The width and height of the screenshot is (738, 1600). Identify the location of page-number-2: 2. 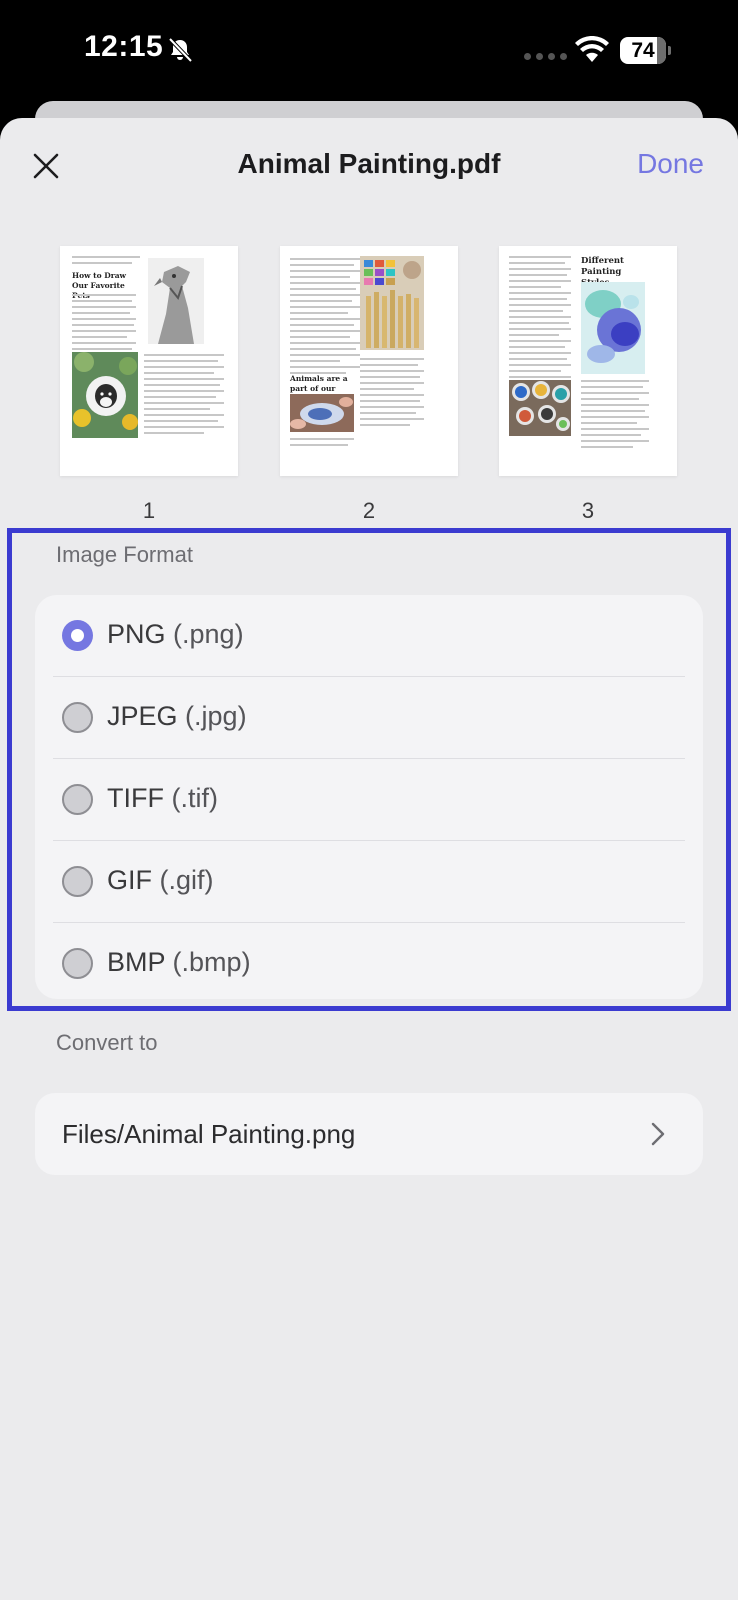
(369, 510).